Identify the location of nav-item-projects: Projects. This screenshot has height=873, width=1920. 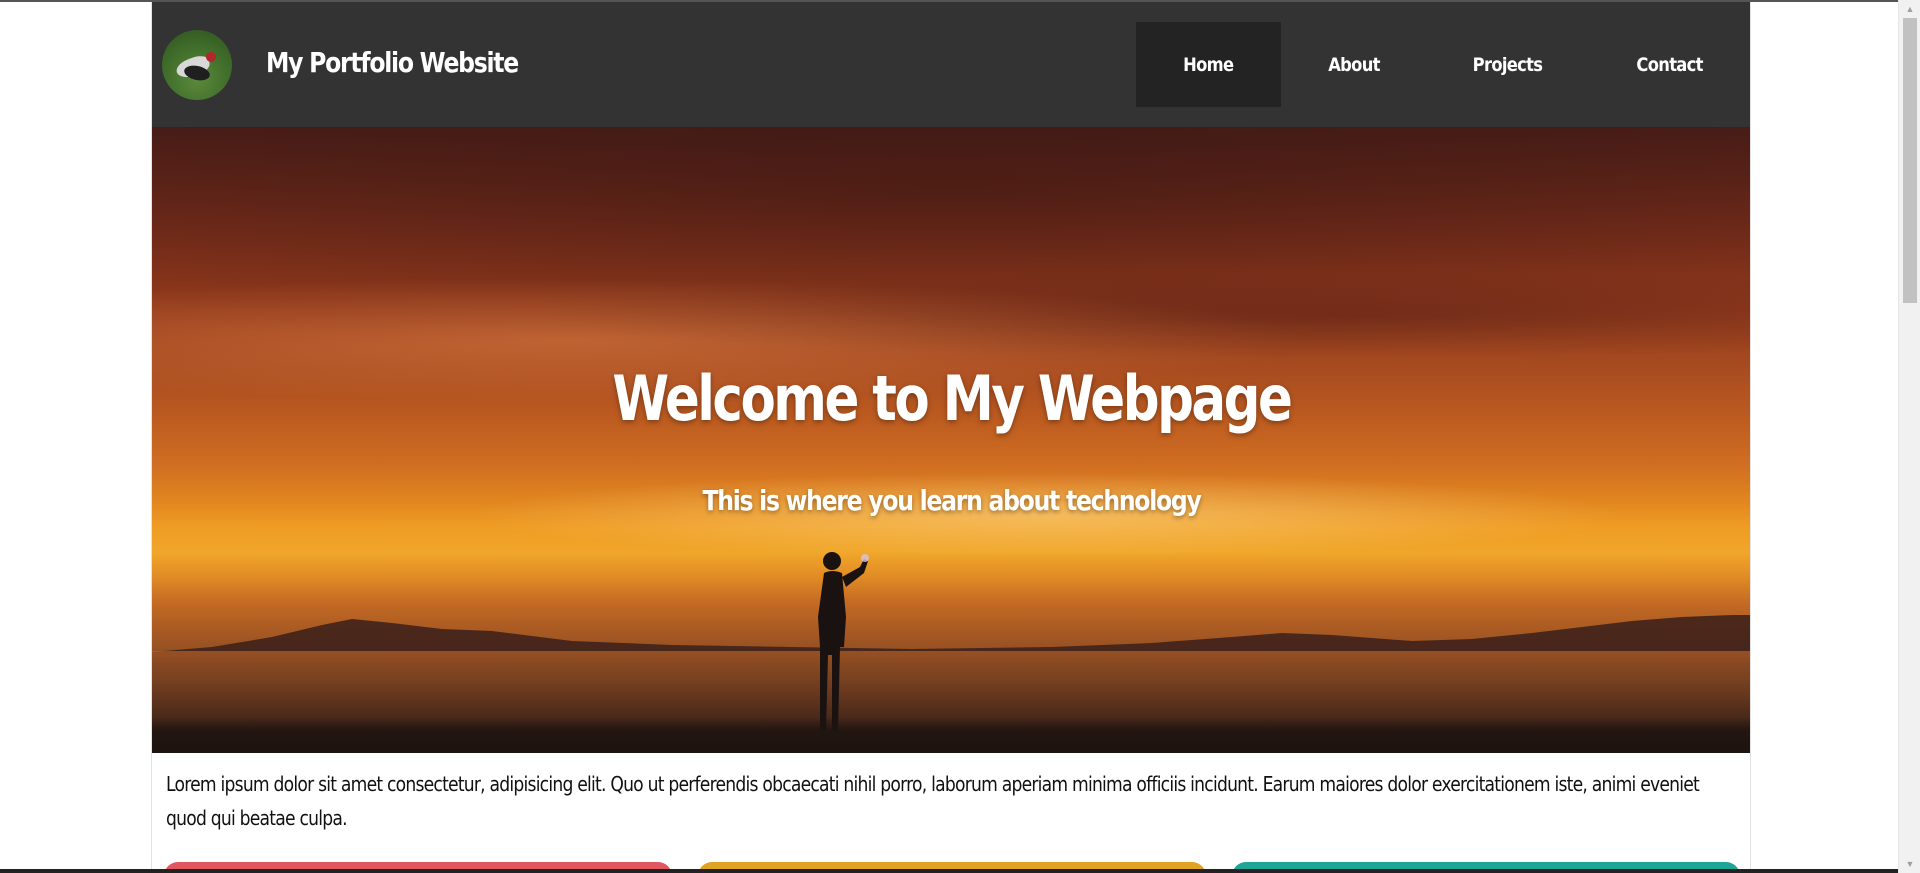
(1508, 64).